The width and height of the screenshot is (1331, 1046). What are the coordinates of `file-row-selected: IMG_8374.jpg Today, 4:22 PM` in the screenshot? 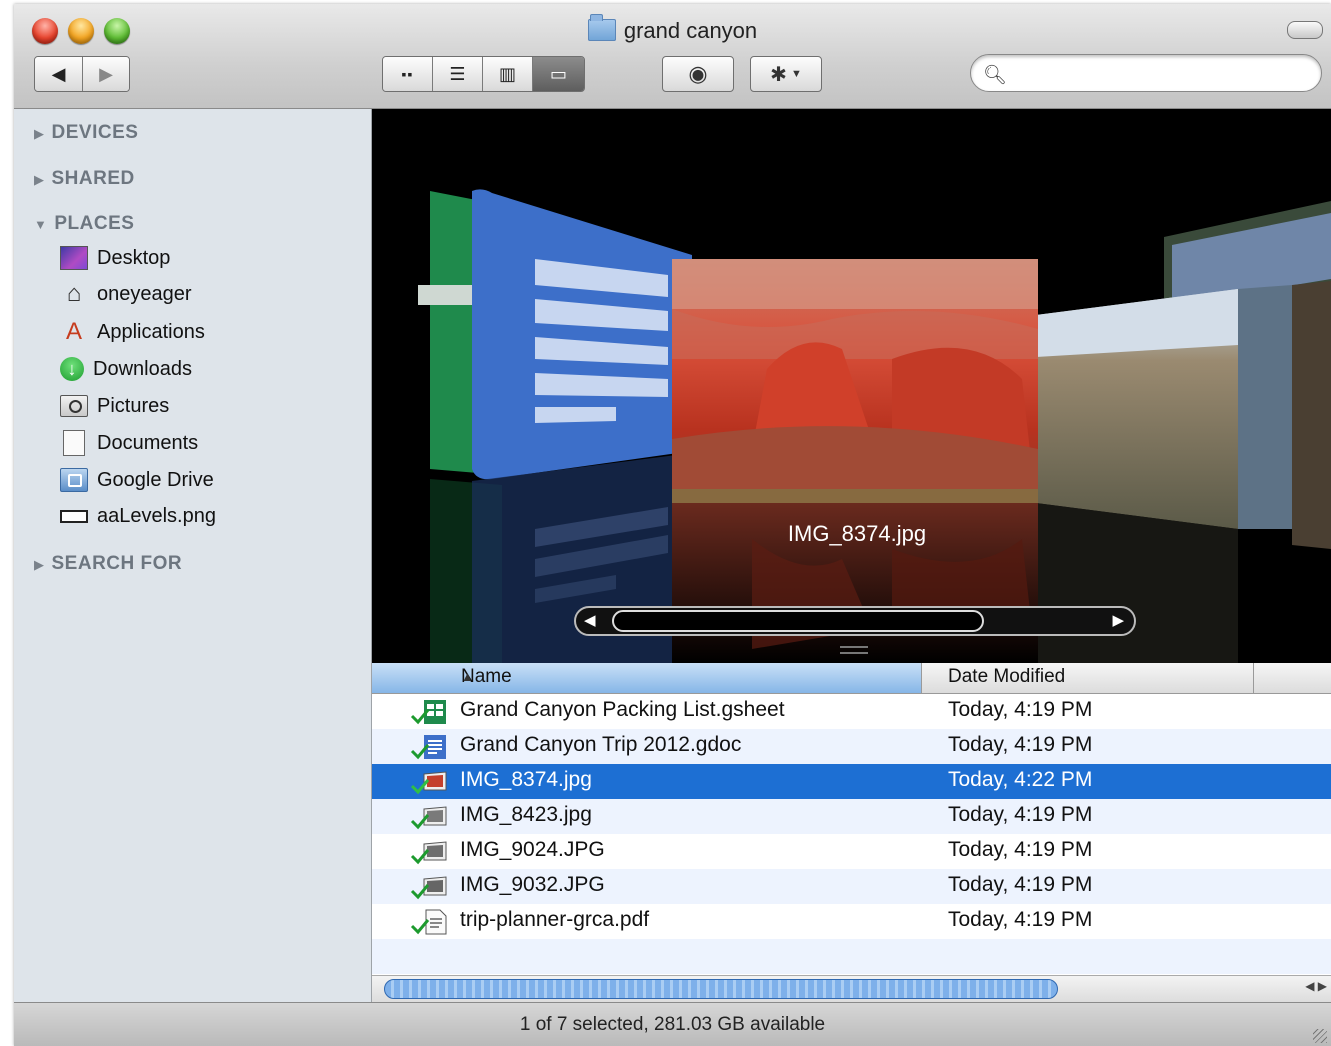 It's located at (851, 781).